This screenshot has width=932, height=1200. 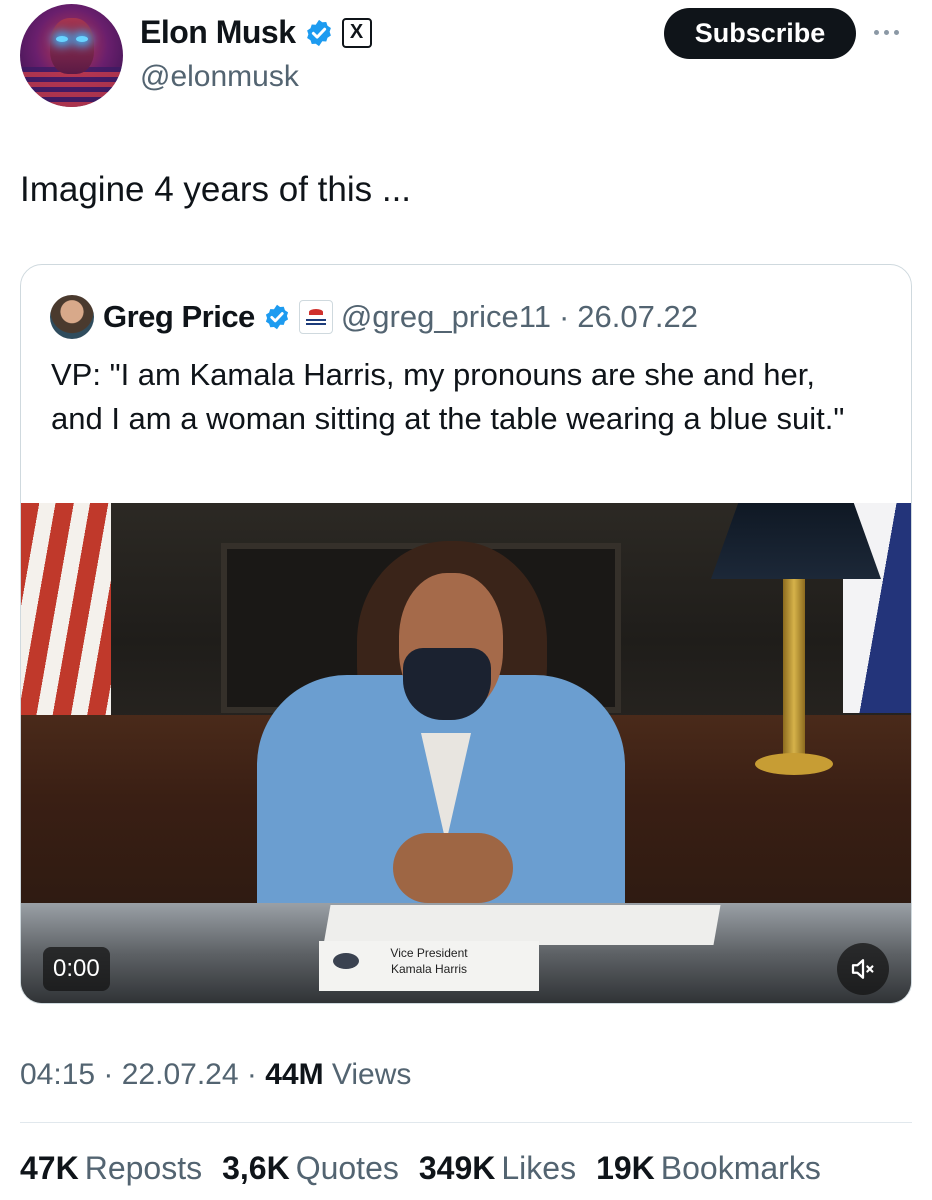 What do you see at coordinates (740, 1168) in the screenshot?
I see `bookmarks-label: Bookmarks` at bounding box center [740, 1168].